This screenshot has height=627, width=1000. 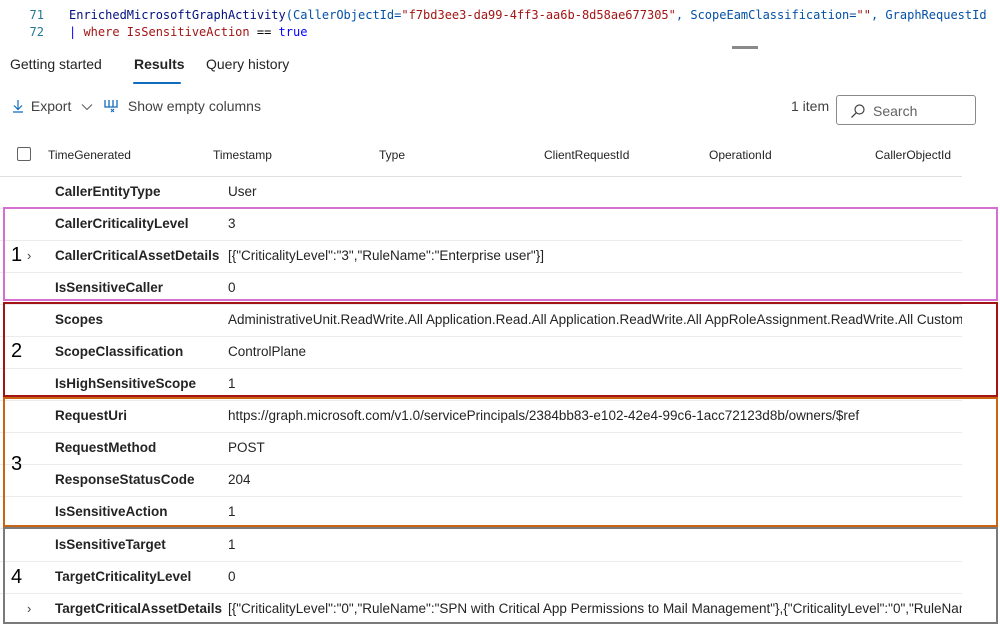 I want to click on field-name: CallerEntityType, so click(x=108, y=191).